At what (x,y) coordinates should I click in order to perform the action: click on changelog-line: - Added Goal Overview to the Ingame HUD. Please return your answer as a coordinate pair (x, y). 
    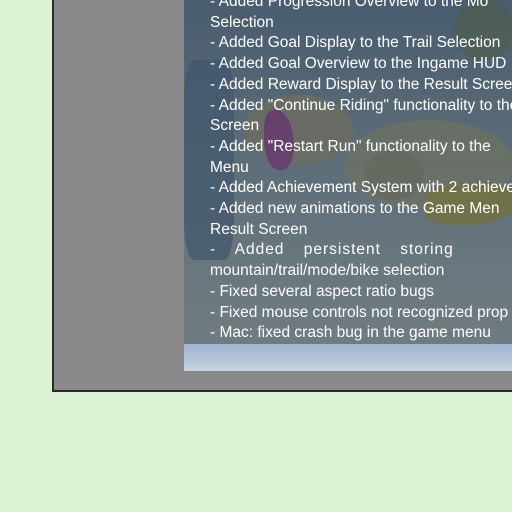
    Looking at the image, I should click on (358, 64).